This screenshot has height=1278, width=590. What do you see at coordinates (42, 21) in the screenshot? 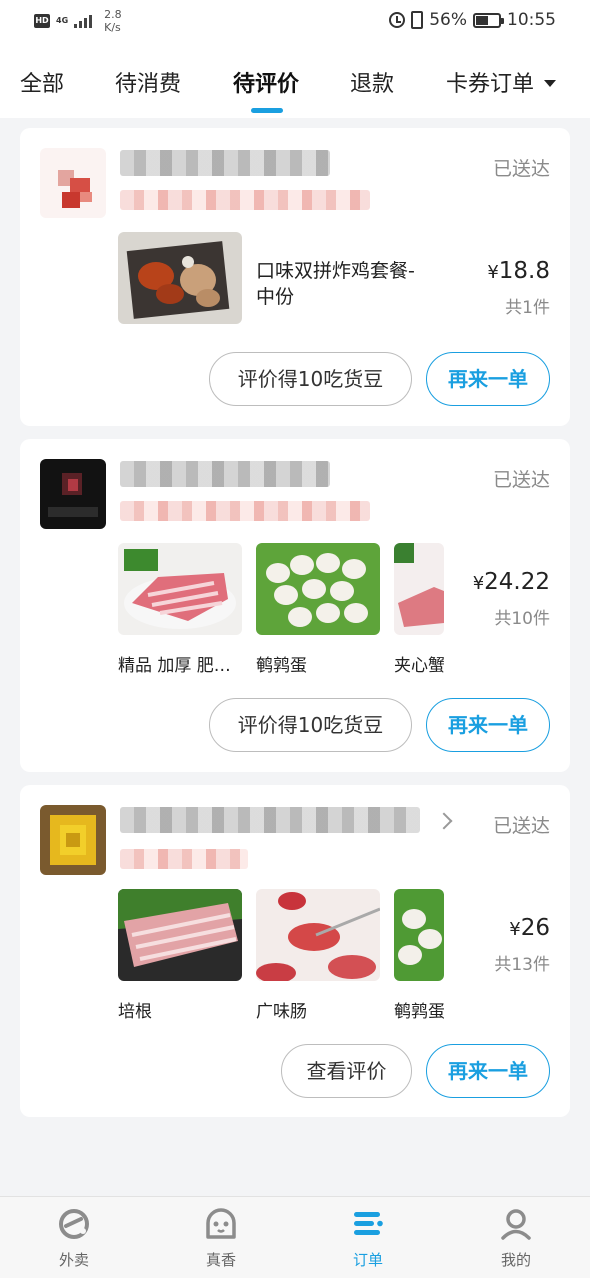
I see `hd-icon: HD` at bounding box center [42, 21].